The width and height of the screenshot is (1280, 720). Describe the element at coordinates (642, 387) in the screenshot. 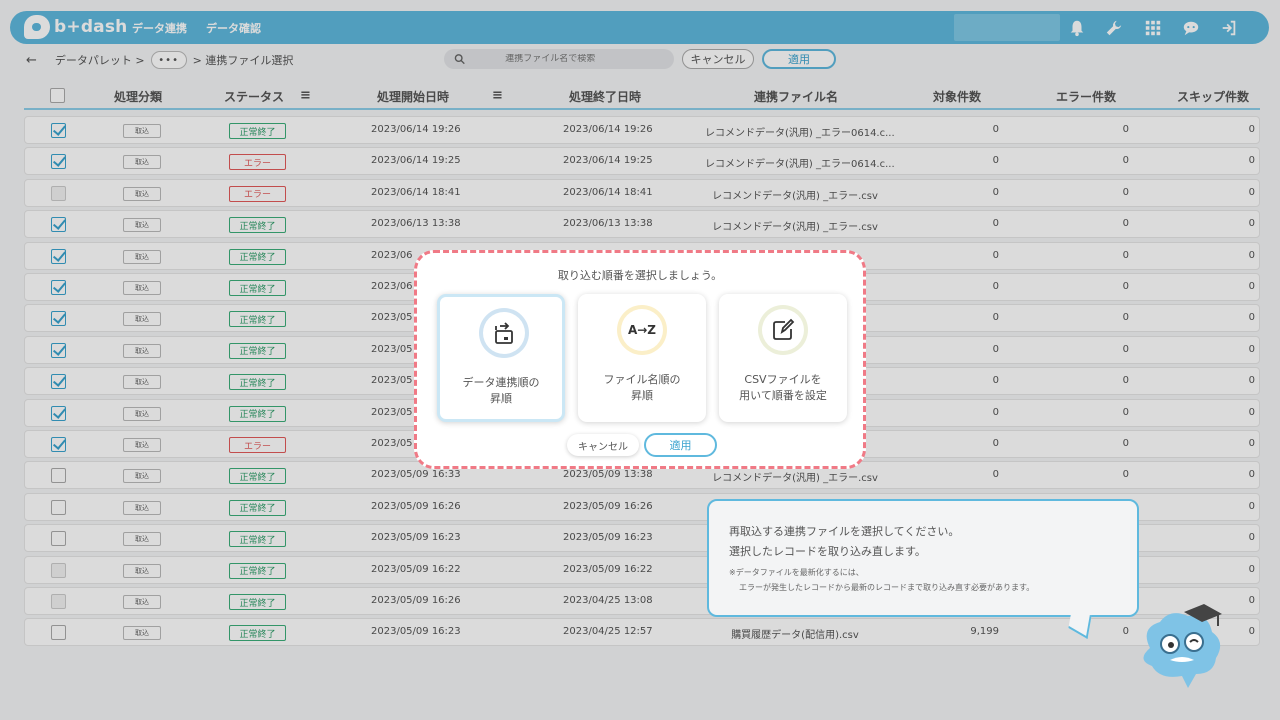

I see `option-label: ファイル名順の 昇順` at that location.